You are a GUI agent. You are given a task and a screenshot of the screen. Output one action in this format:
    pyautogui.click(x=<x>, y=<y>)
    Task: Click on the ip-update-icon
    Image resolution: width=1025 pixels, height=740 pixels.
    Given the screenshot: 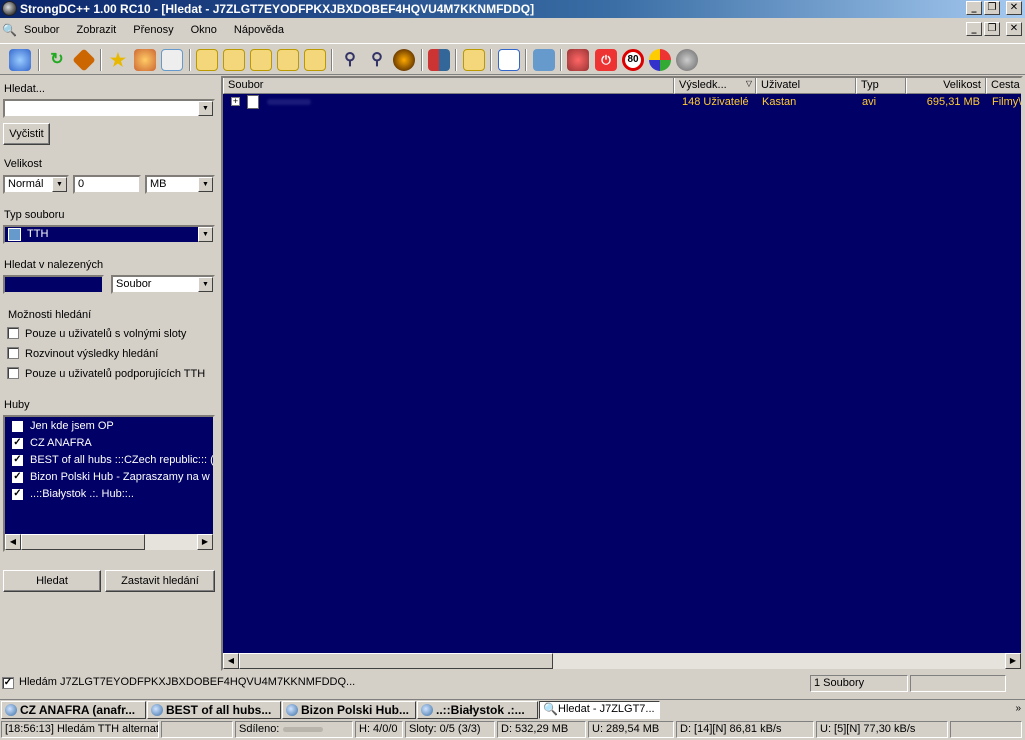 What is the action you would take?
    pyautogui.click(x=660, y=60)
    